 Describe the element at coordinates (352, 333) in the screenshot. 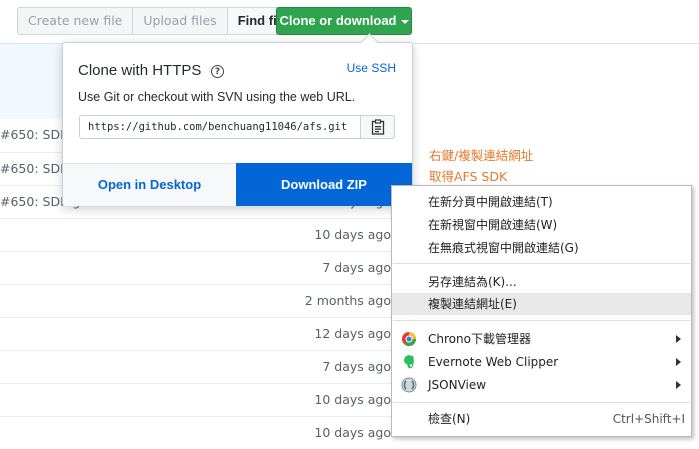

I see `commit-age: 12 days ago` at that location.